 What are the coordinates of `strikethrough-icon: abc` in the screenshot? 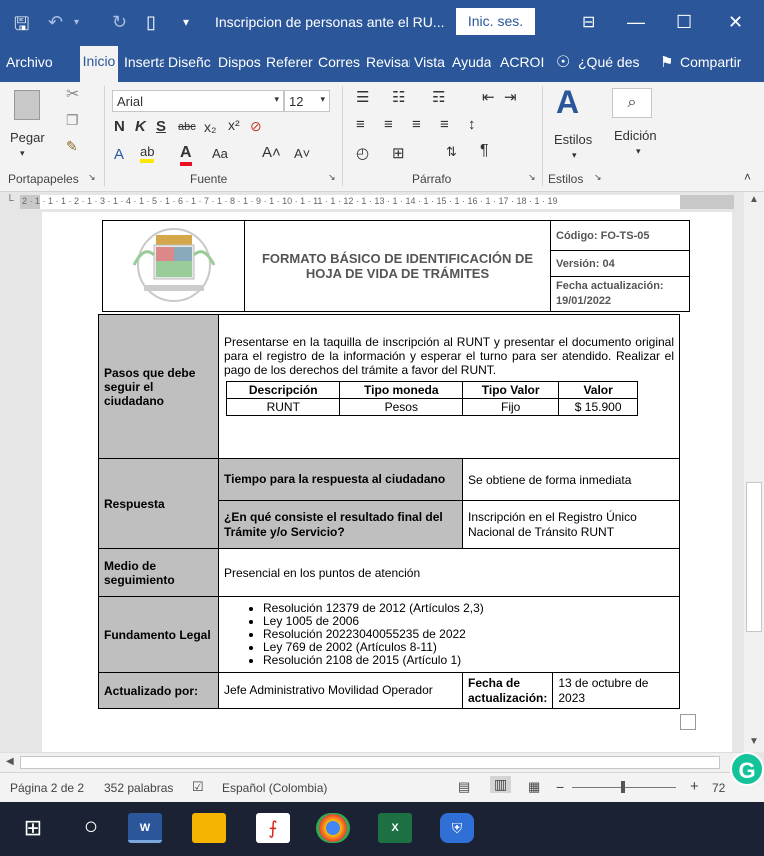 It's located at (187, 127).